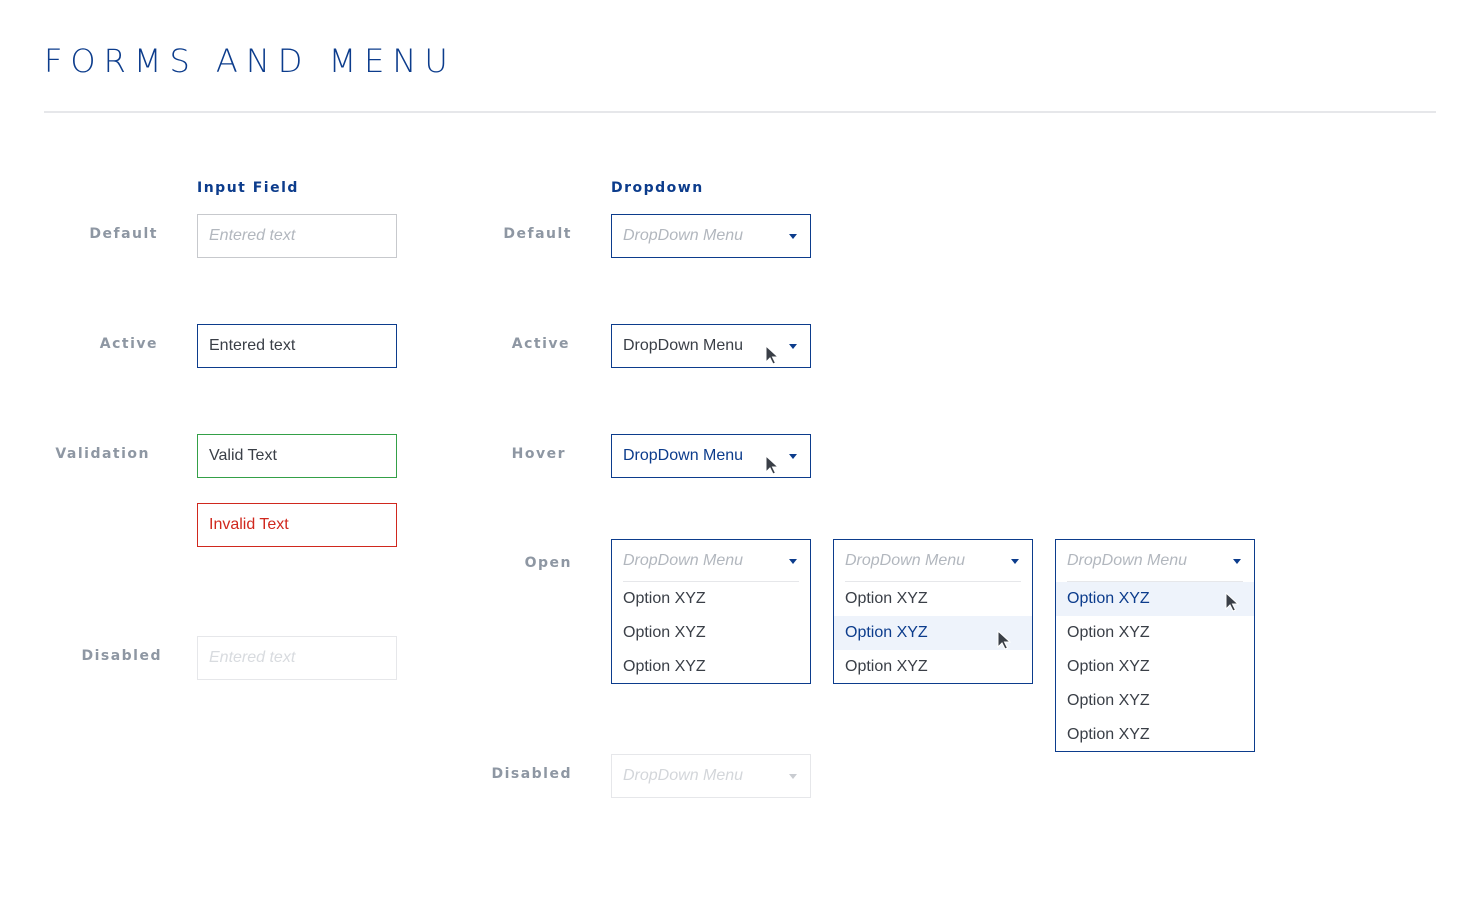  I want to click on dropdown-active-label: Active, so click(540, 344).